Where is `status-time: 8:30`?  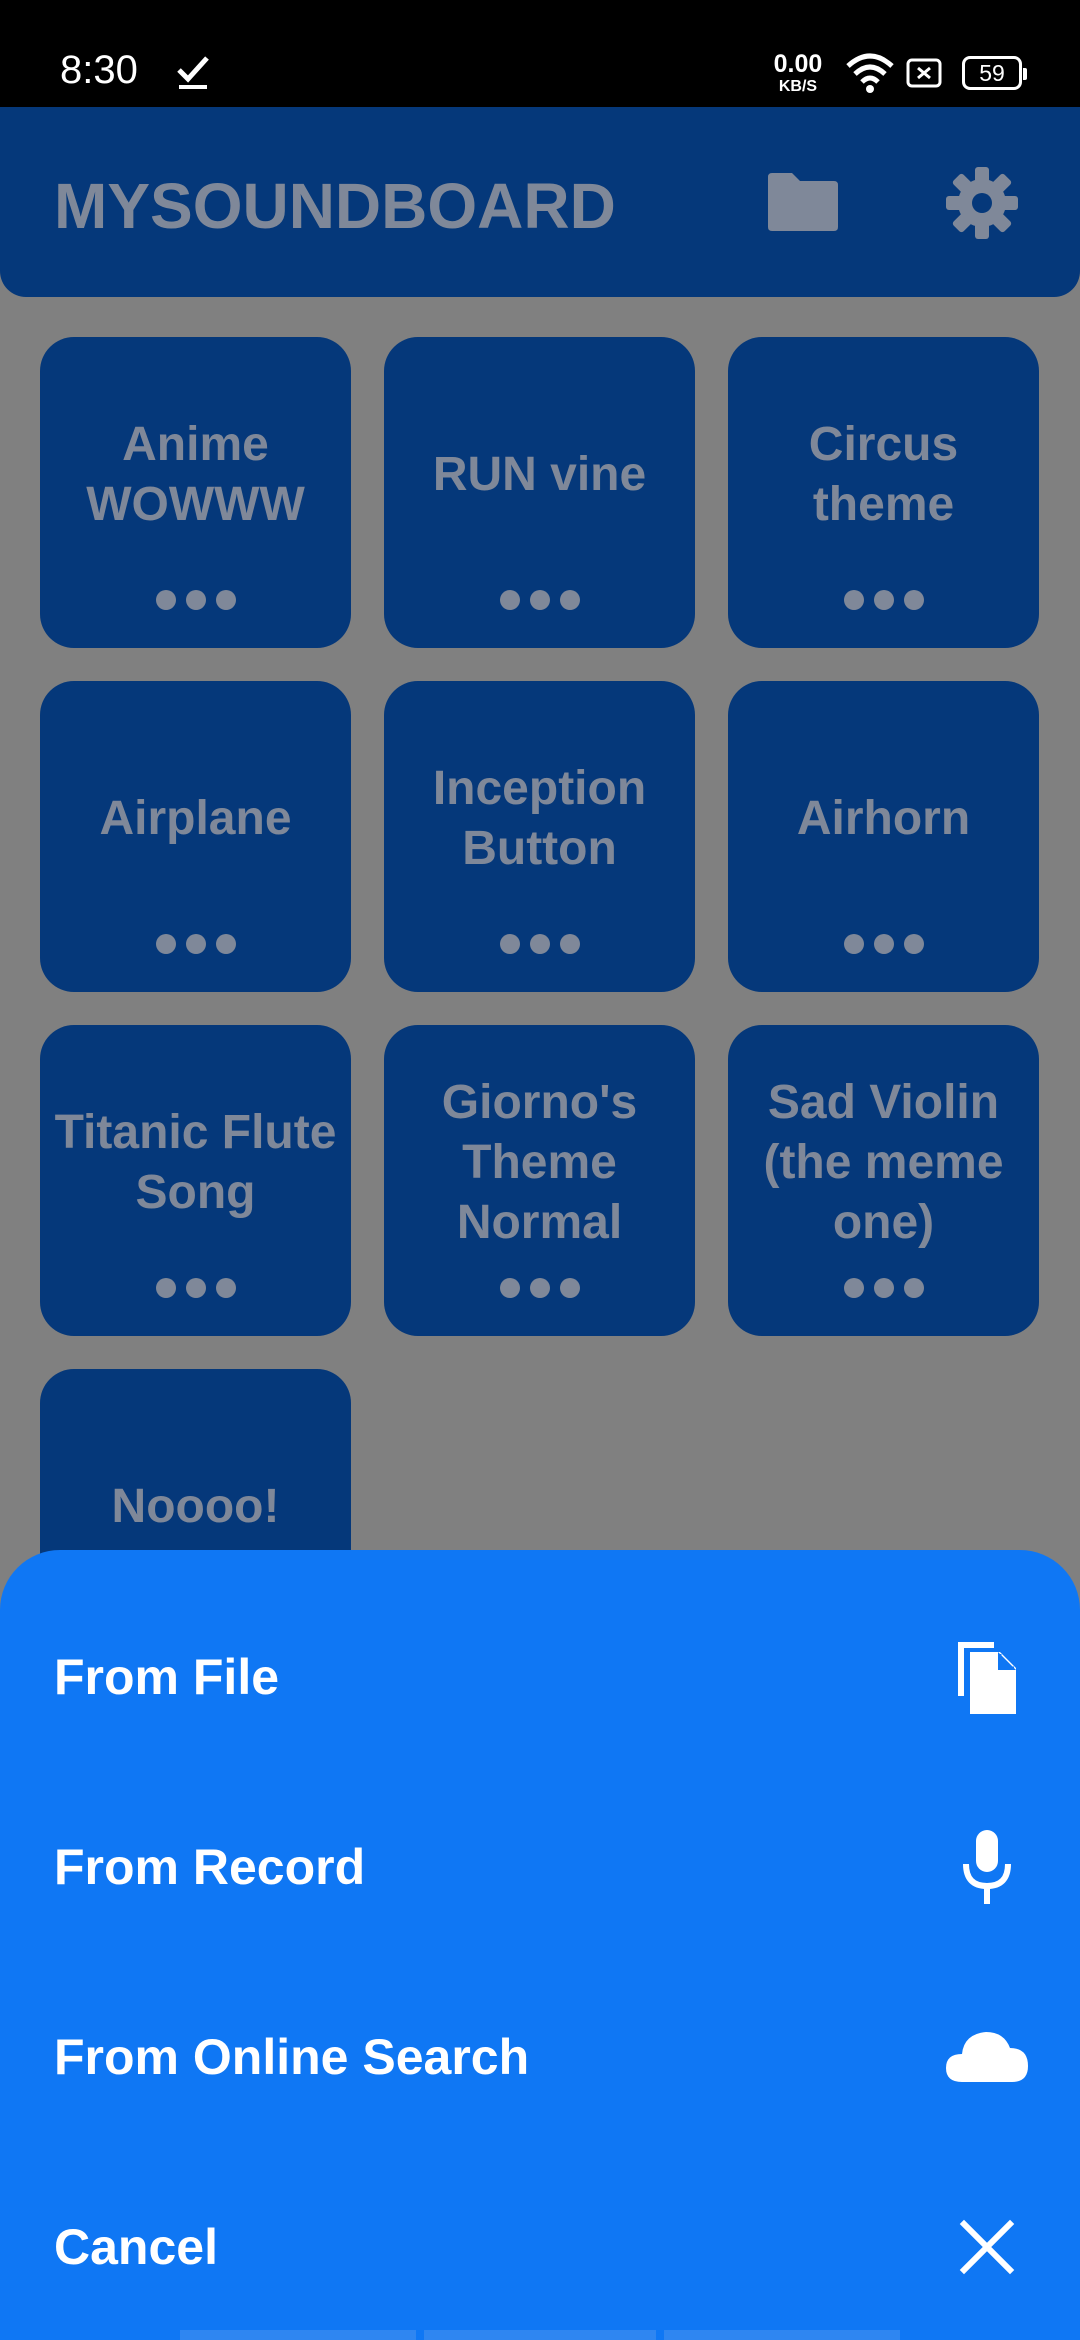
status-time: 8:30 is located at coordinates (99, 70).